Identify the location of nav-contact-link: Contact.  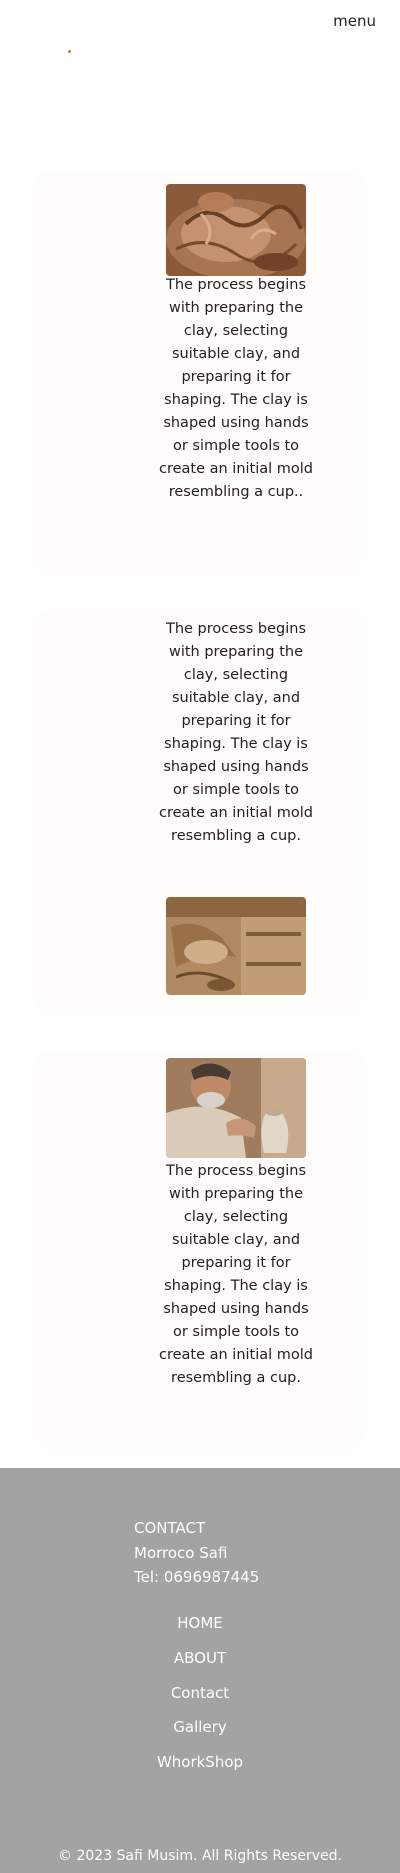
(200, 1693).